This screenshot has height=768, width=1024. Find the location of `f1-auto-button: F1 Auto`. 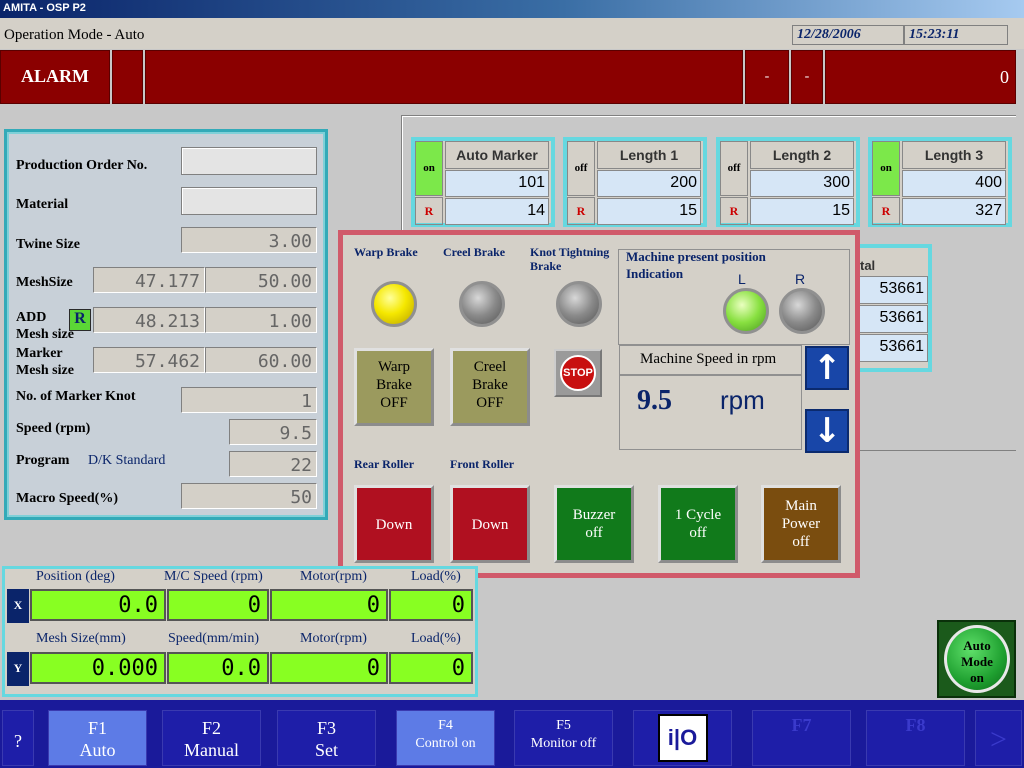

f1-auto-button: F1 Auto is located at coordinates (97, 738).